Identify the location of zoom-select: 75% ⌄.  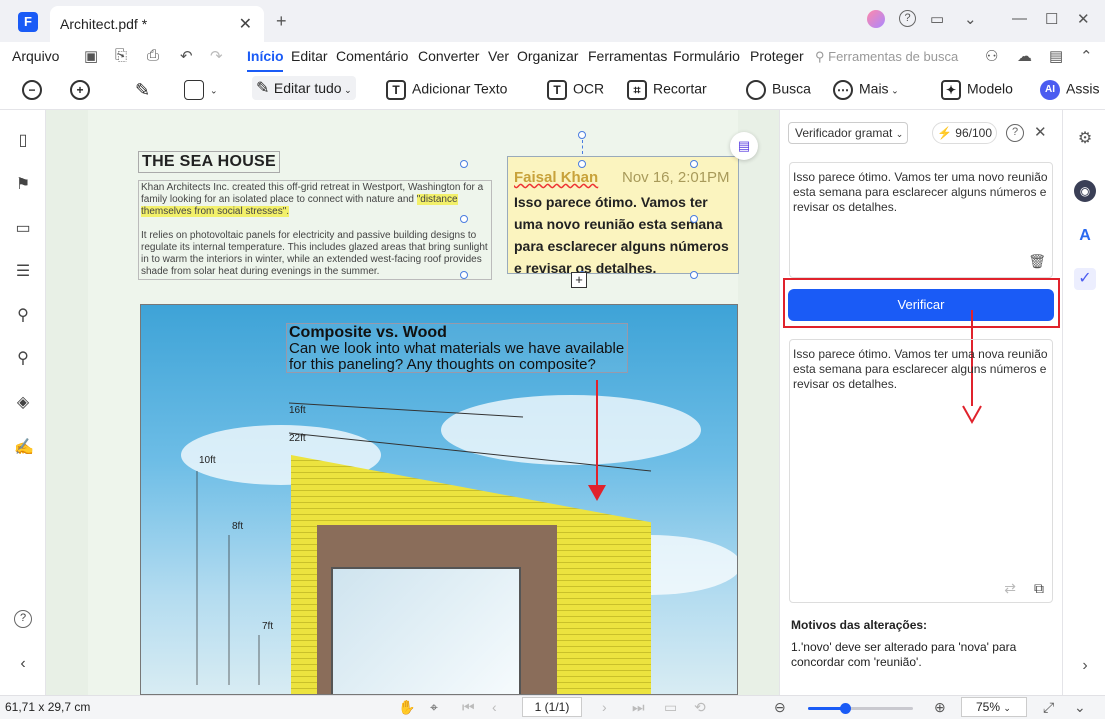
(994, 707).